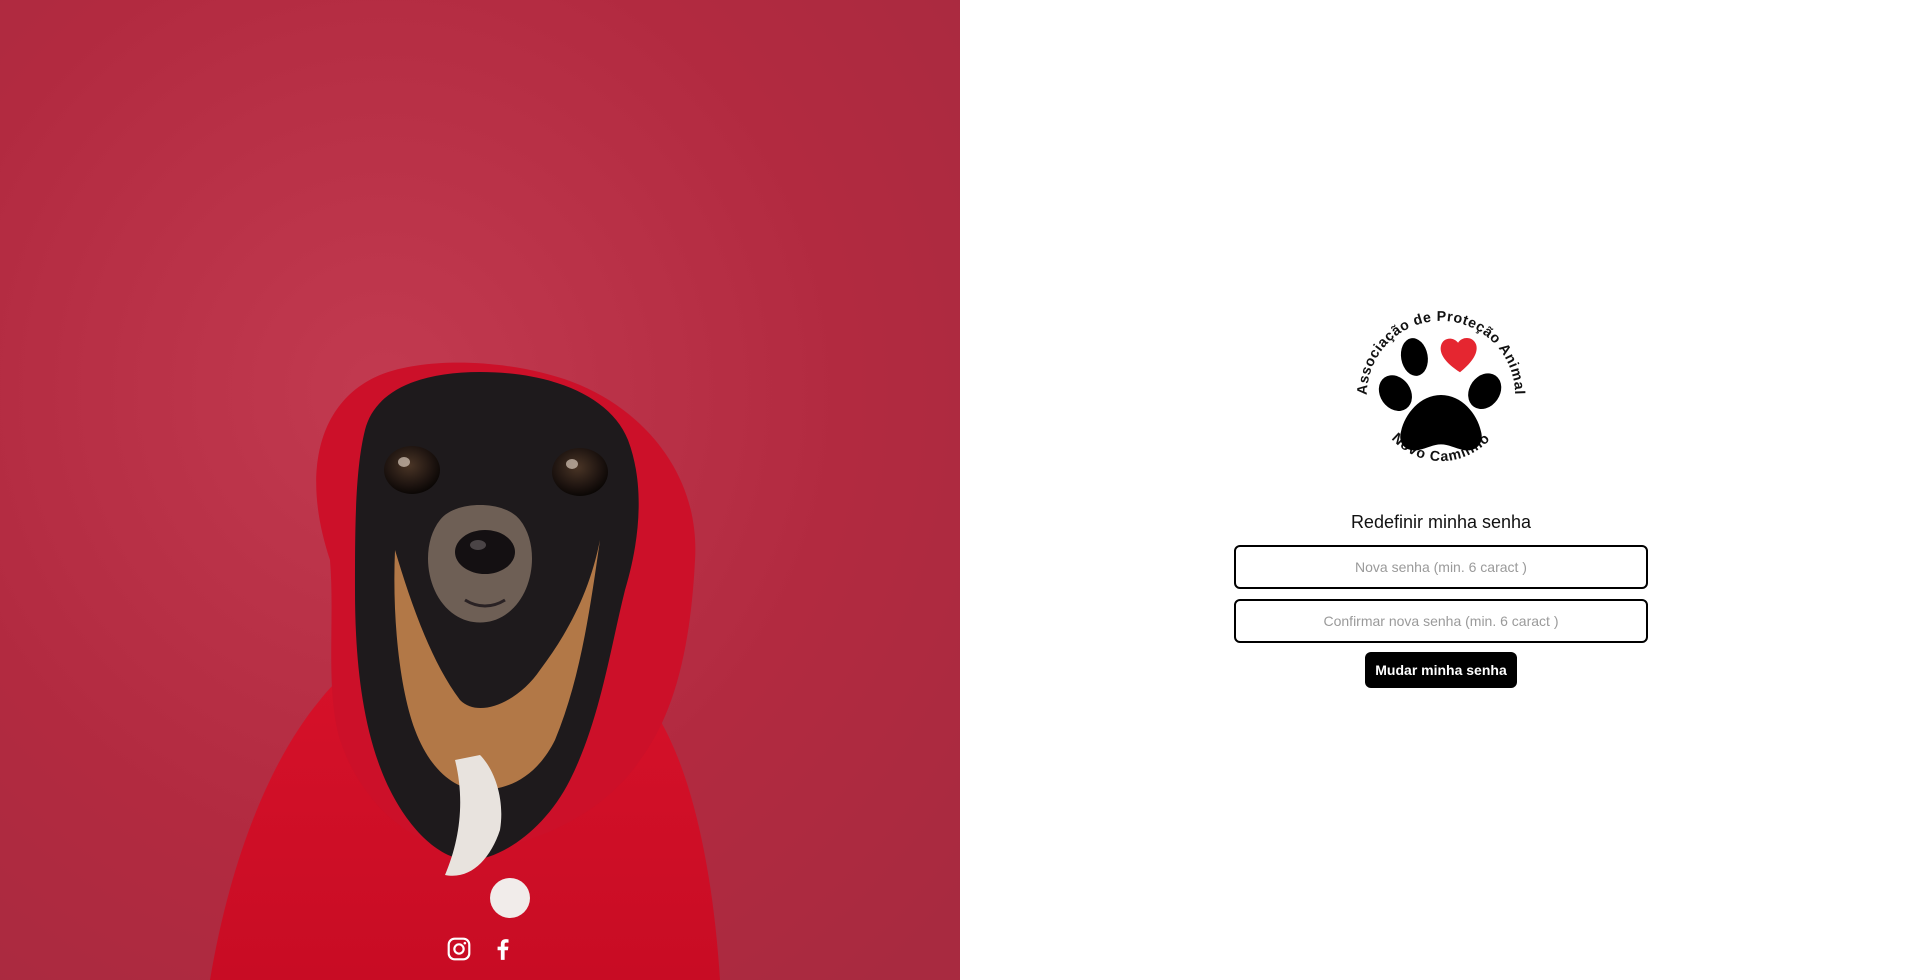 The image size is (1920, 980). What do you see at coordinates (1441, 670) in the screenshot?
I see `change-password-button: Mudar minha senha` at bounding box center [1441, 670].